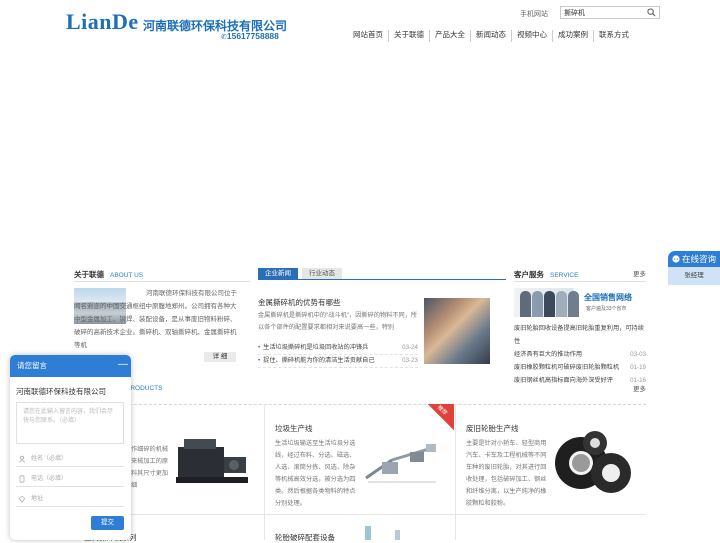  I want to click on logo-text-en: LianDe, so click(102, 22).